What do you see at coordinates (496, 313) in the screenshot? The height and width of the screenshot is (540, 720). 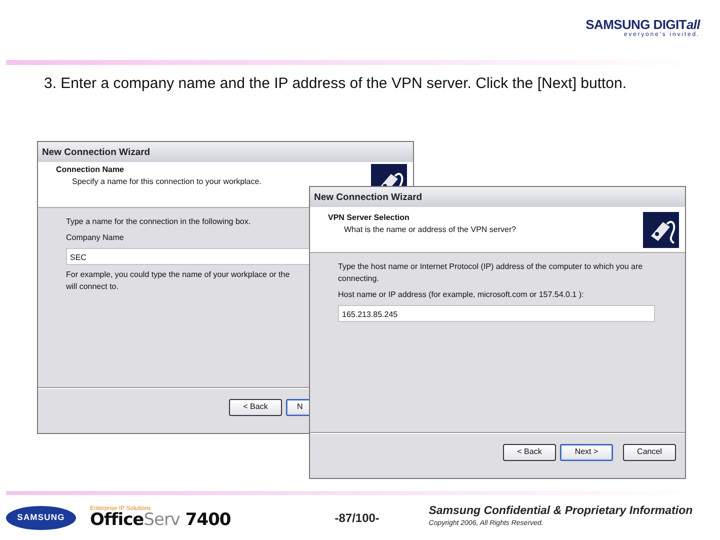 I see `input-field: 165.213.85.245` at bounding box center [496, 313].